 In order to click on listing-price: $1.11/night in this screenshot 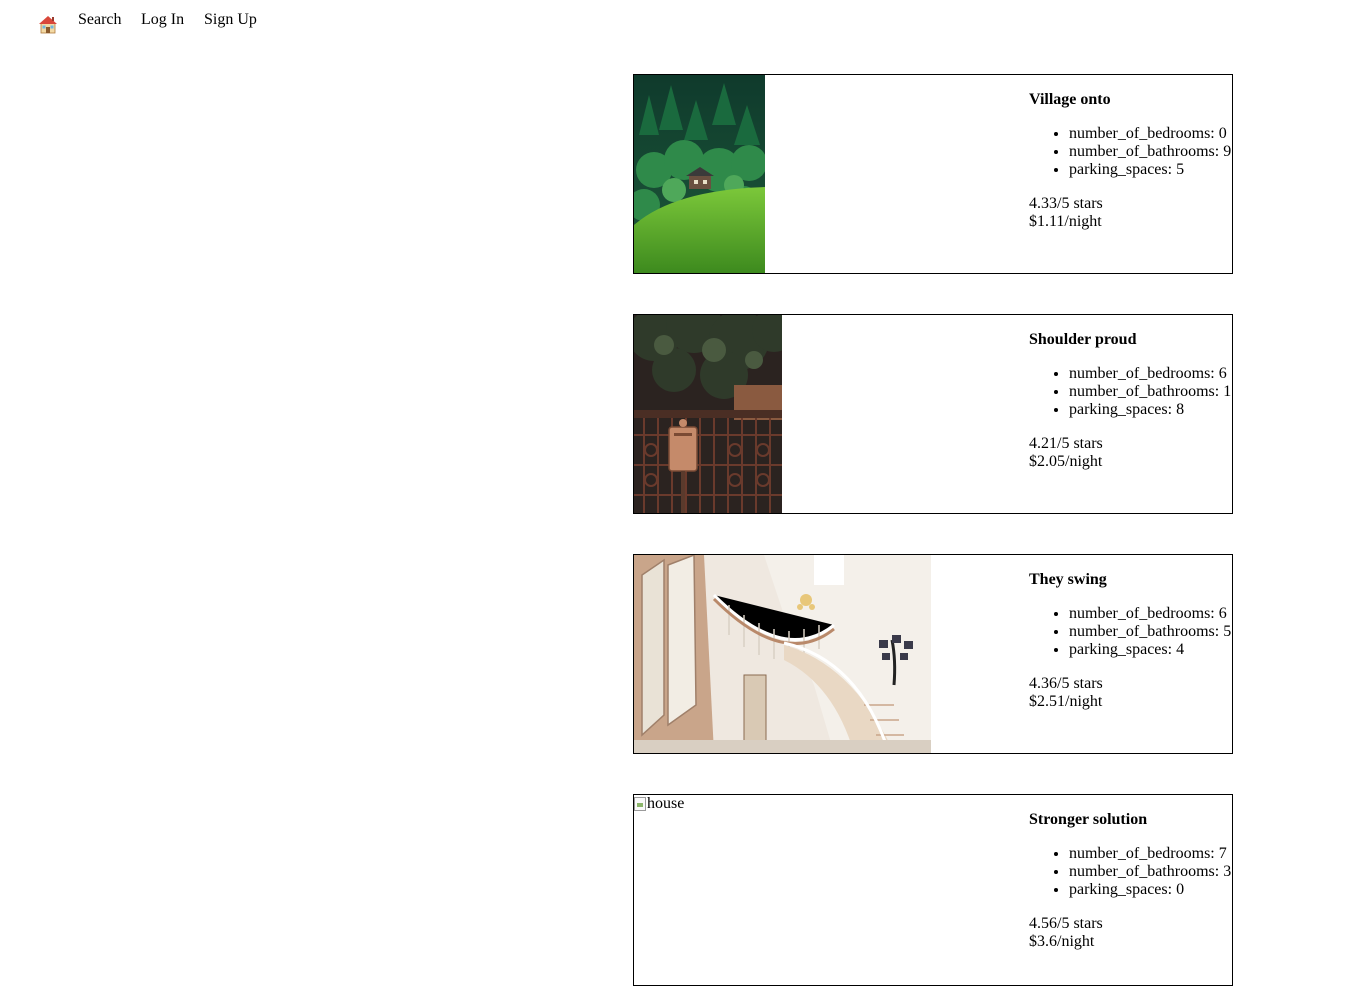, I will do `click(1065, 221)`.